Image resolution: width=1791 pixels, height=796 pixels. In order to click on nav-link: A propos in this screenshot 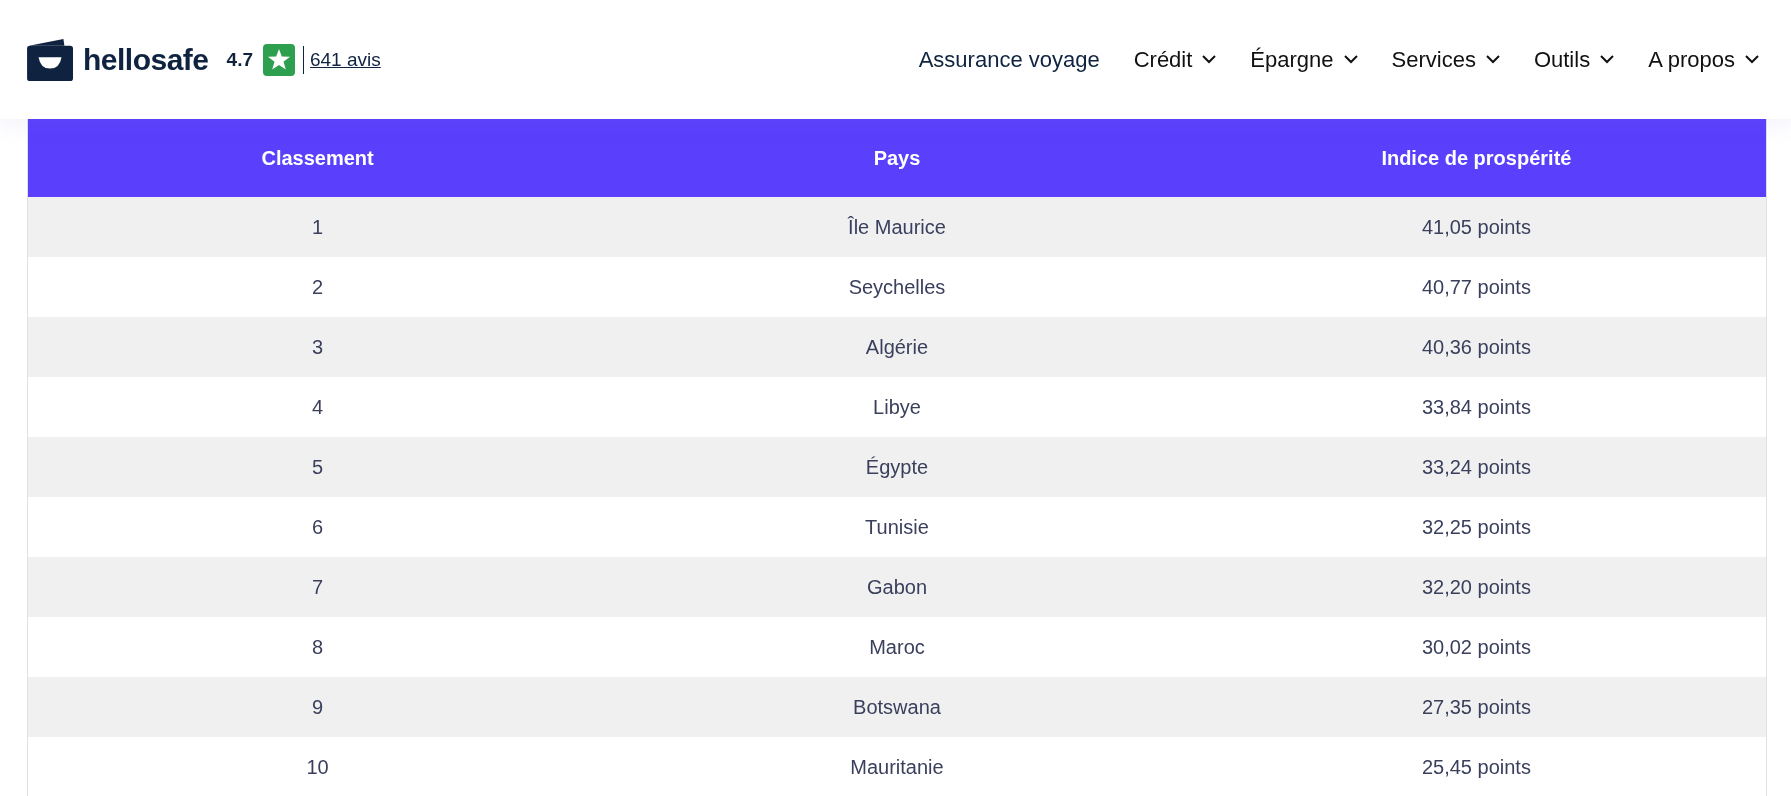, I will do `click(1703, 59)`.